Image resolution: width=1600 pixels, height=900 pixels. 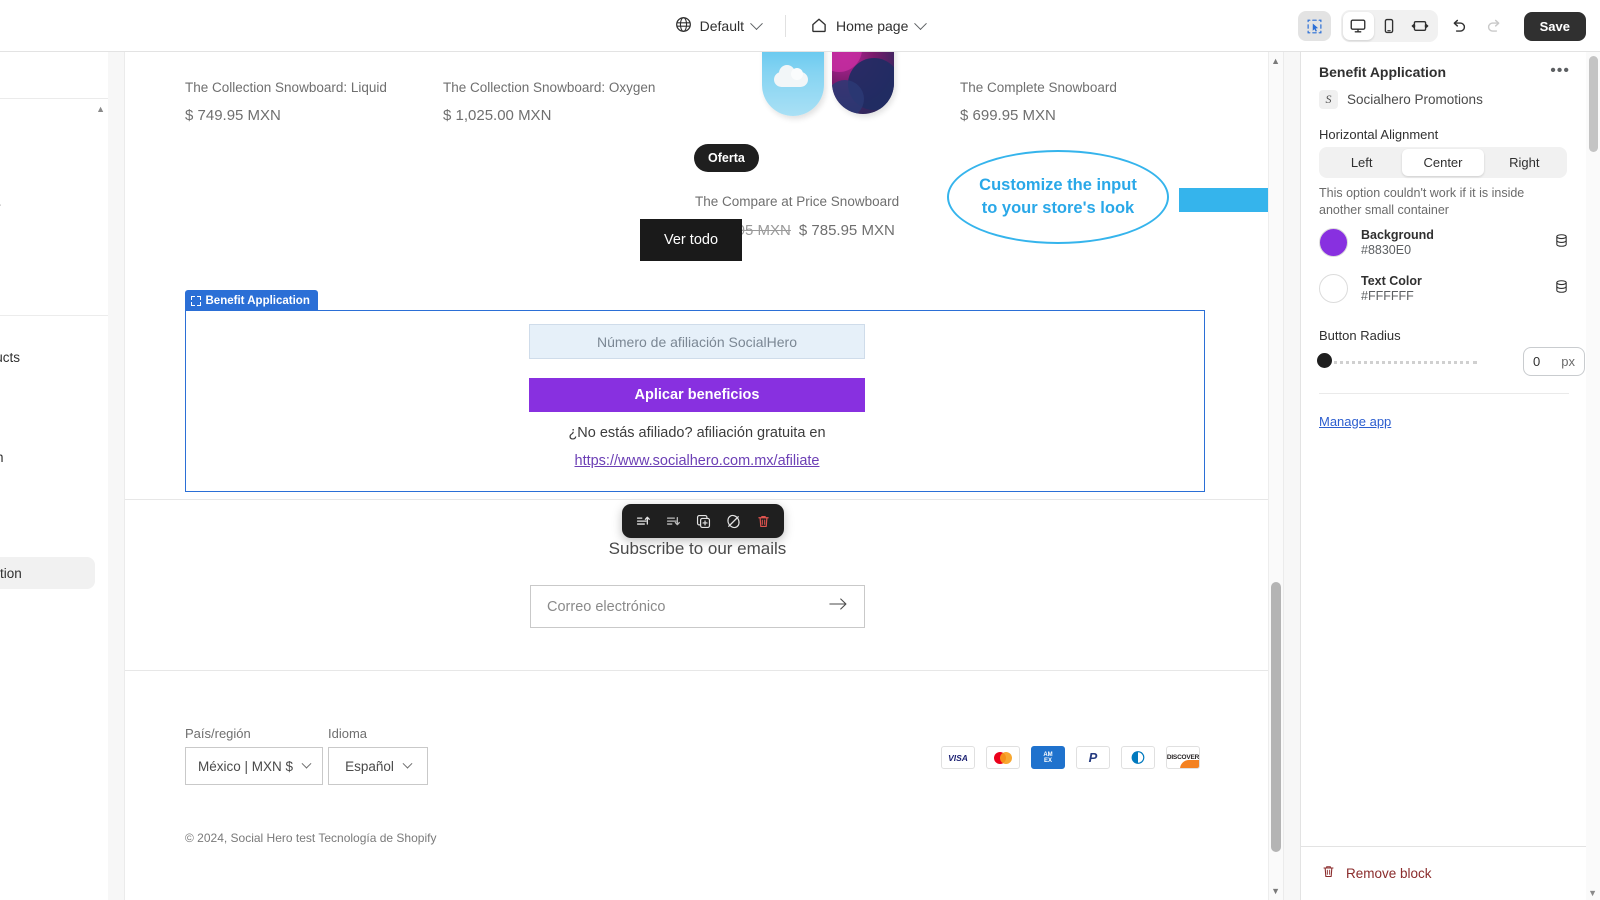 What do you see at coordinates (697, 395) in the screenshot?
I see `apply-benefits-button: Aplicar beneficios` at bounding box center [697, 395].